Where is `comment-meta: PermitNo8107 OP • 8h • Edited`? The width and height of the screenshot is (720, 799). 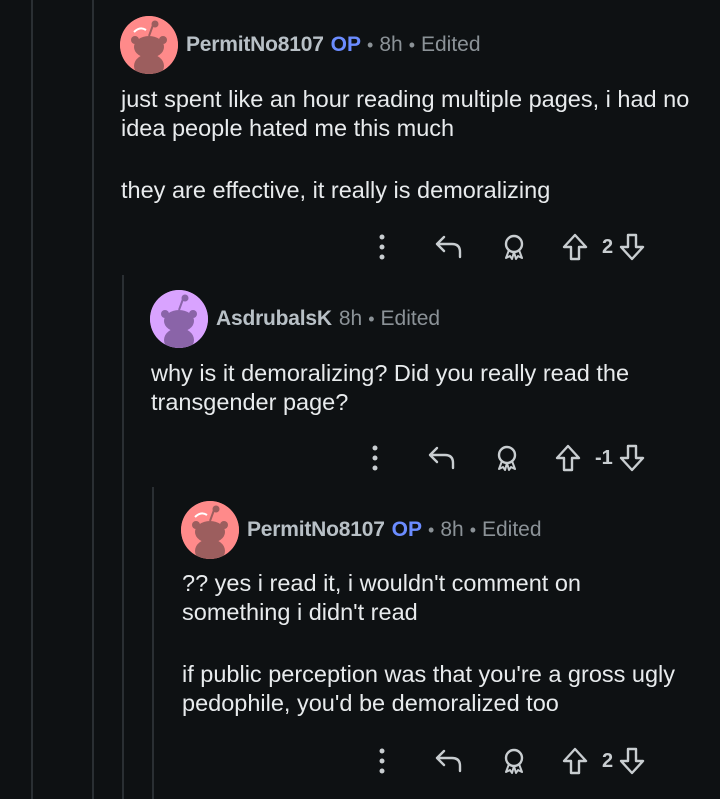 comment-meta: PermitNo8107 OP • 8h • Edited is located at coordinates (394, 530).